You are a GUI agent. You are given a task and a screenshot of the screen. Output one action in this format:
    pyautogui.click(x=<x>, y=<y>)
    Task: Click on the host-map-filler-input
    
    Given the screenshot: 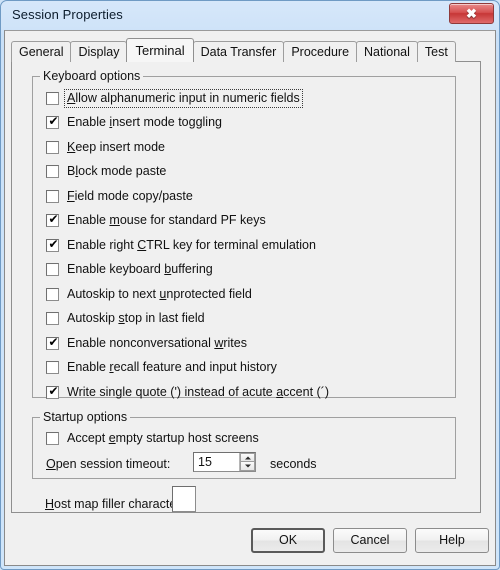 What is the action you would take?
    pyautogui.click(x=184, y=499)
    